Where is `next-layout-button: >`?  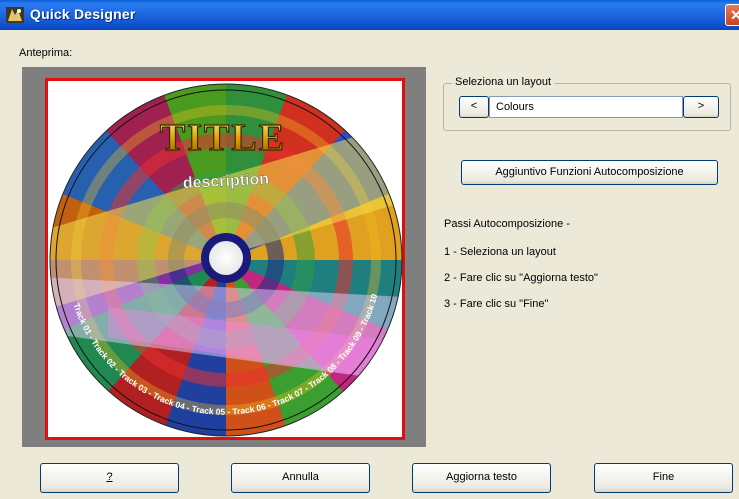 next-layout-button: > is located at coordinates (701, 107).